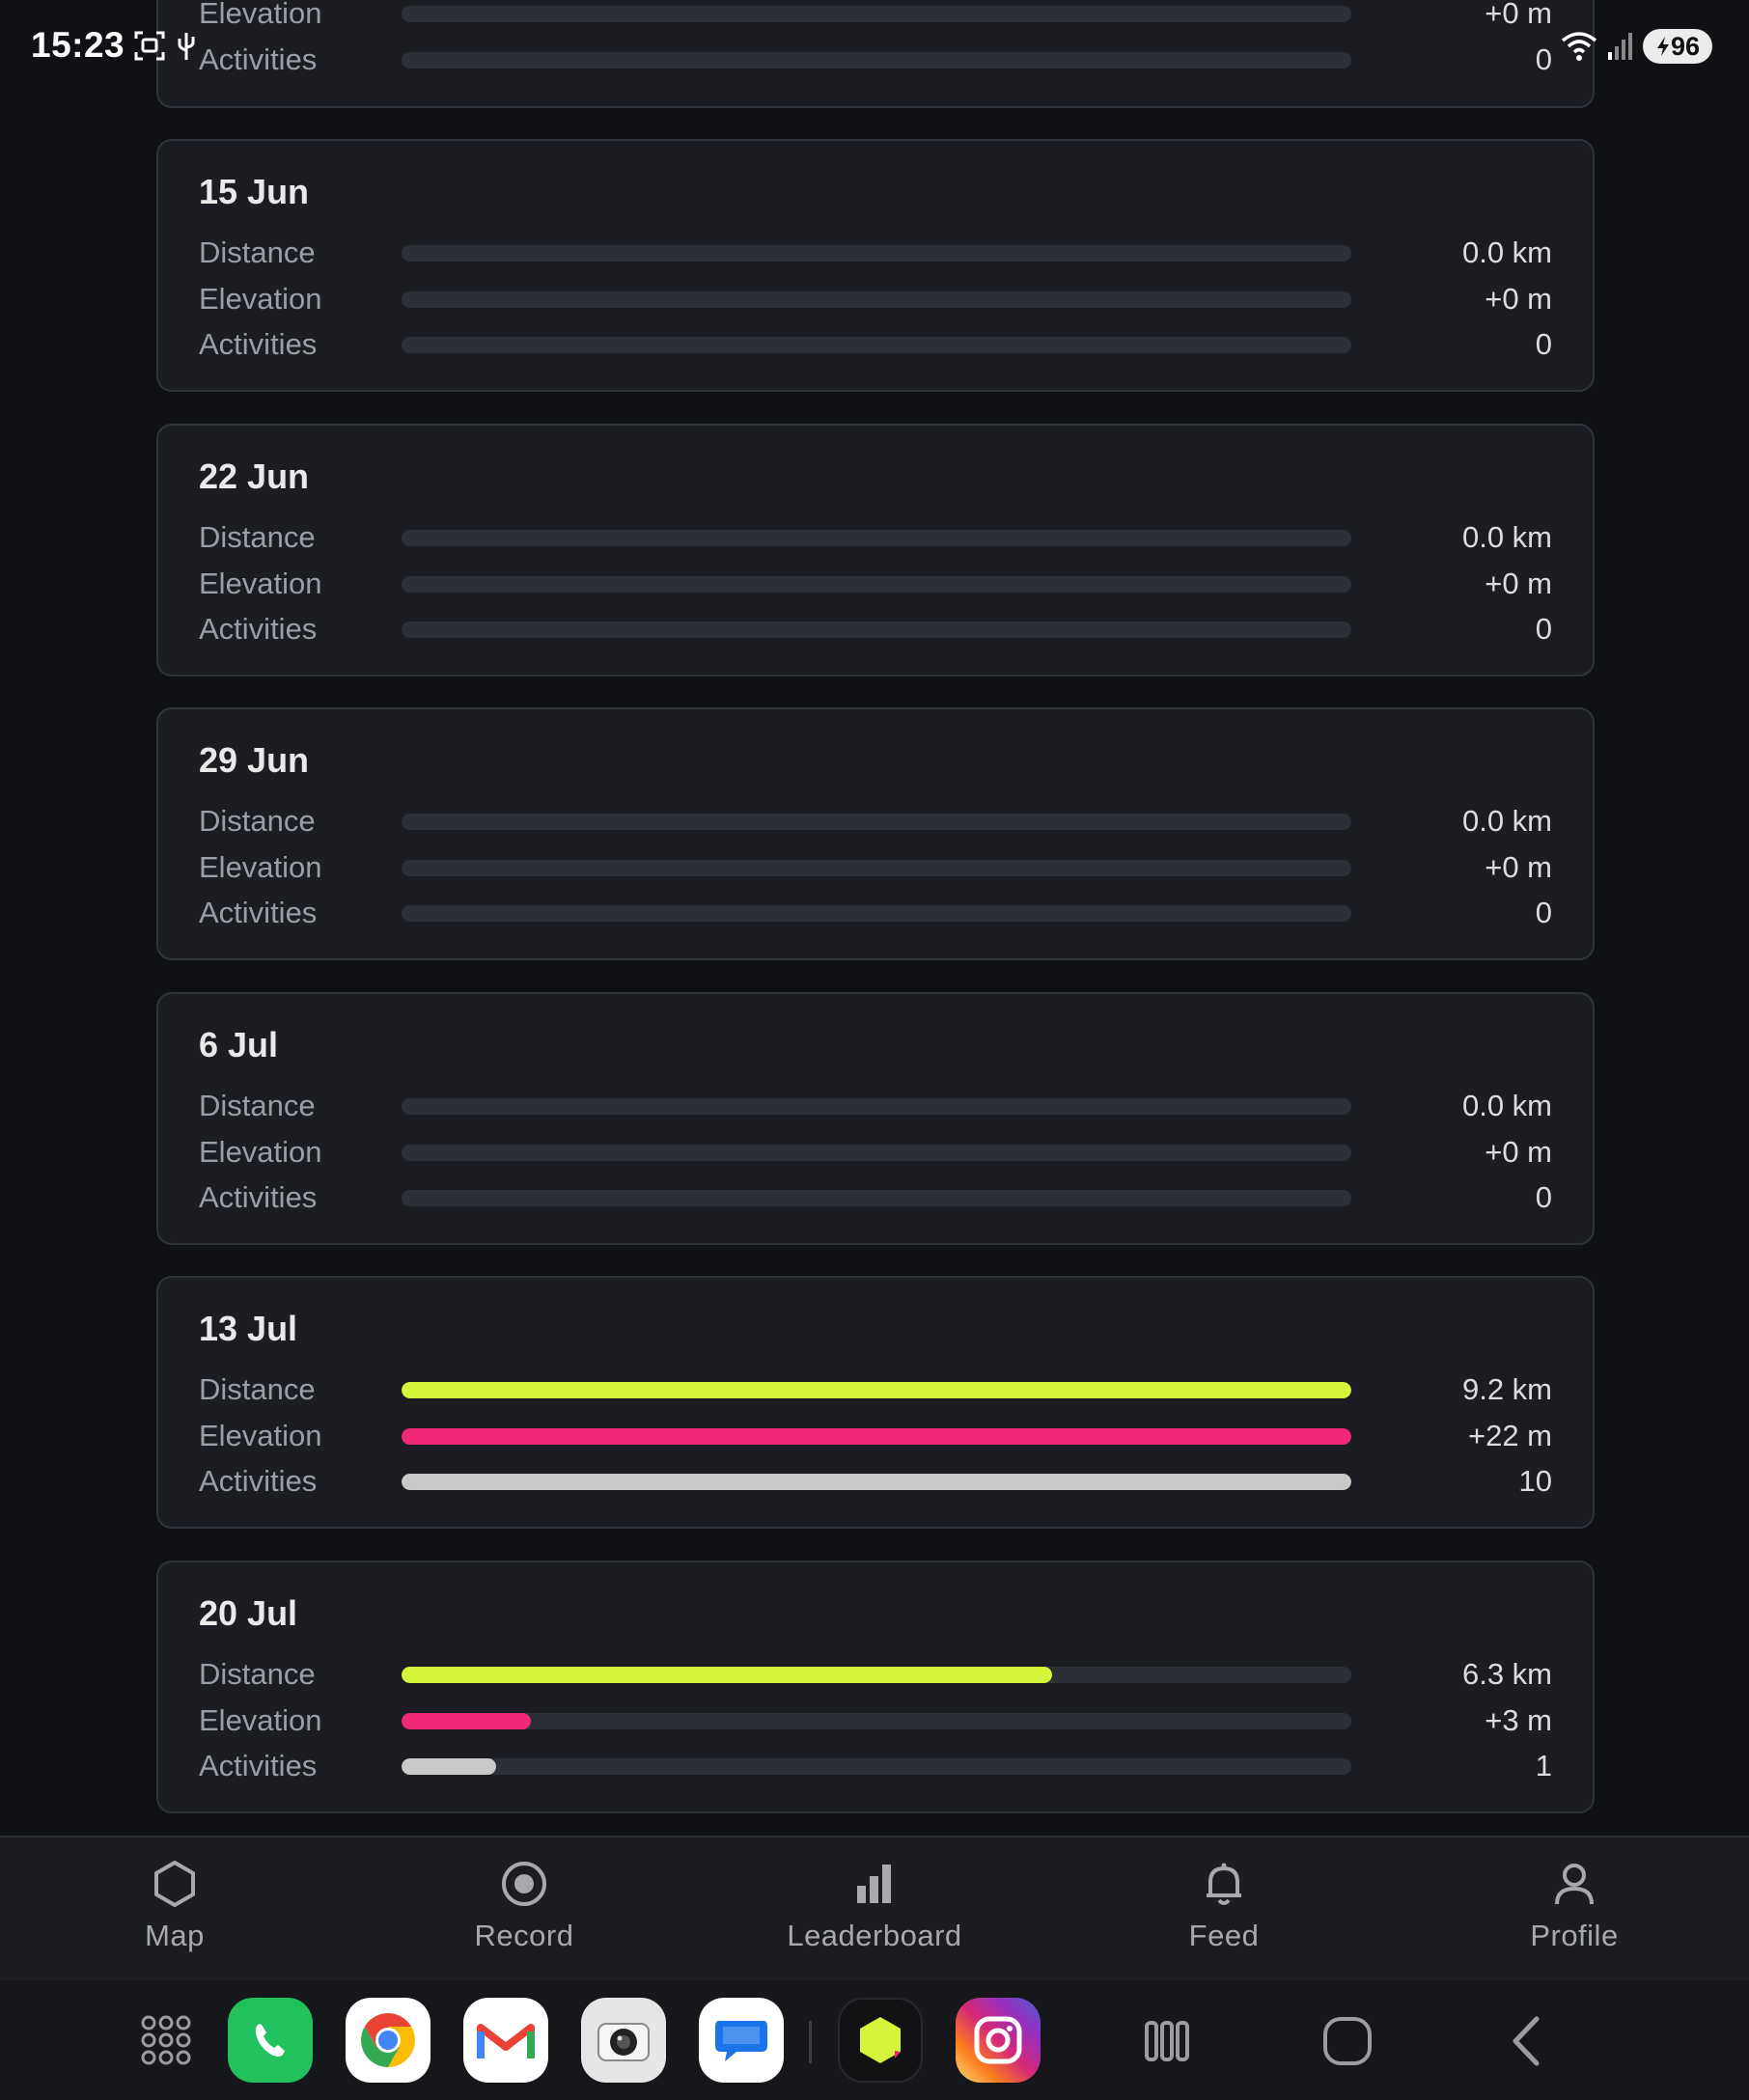  Describe the element at coordinates (505, 2040) in the screenshot. I see `gmail-icon` at that location.